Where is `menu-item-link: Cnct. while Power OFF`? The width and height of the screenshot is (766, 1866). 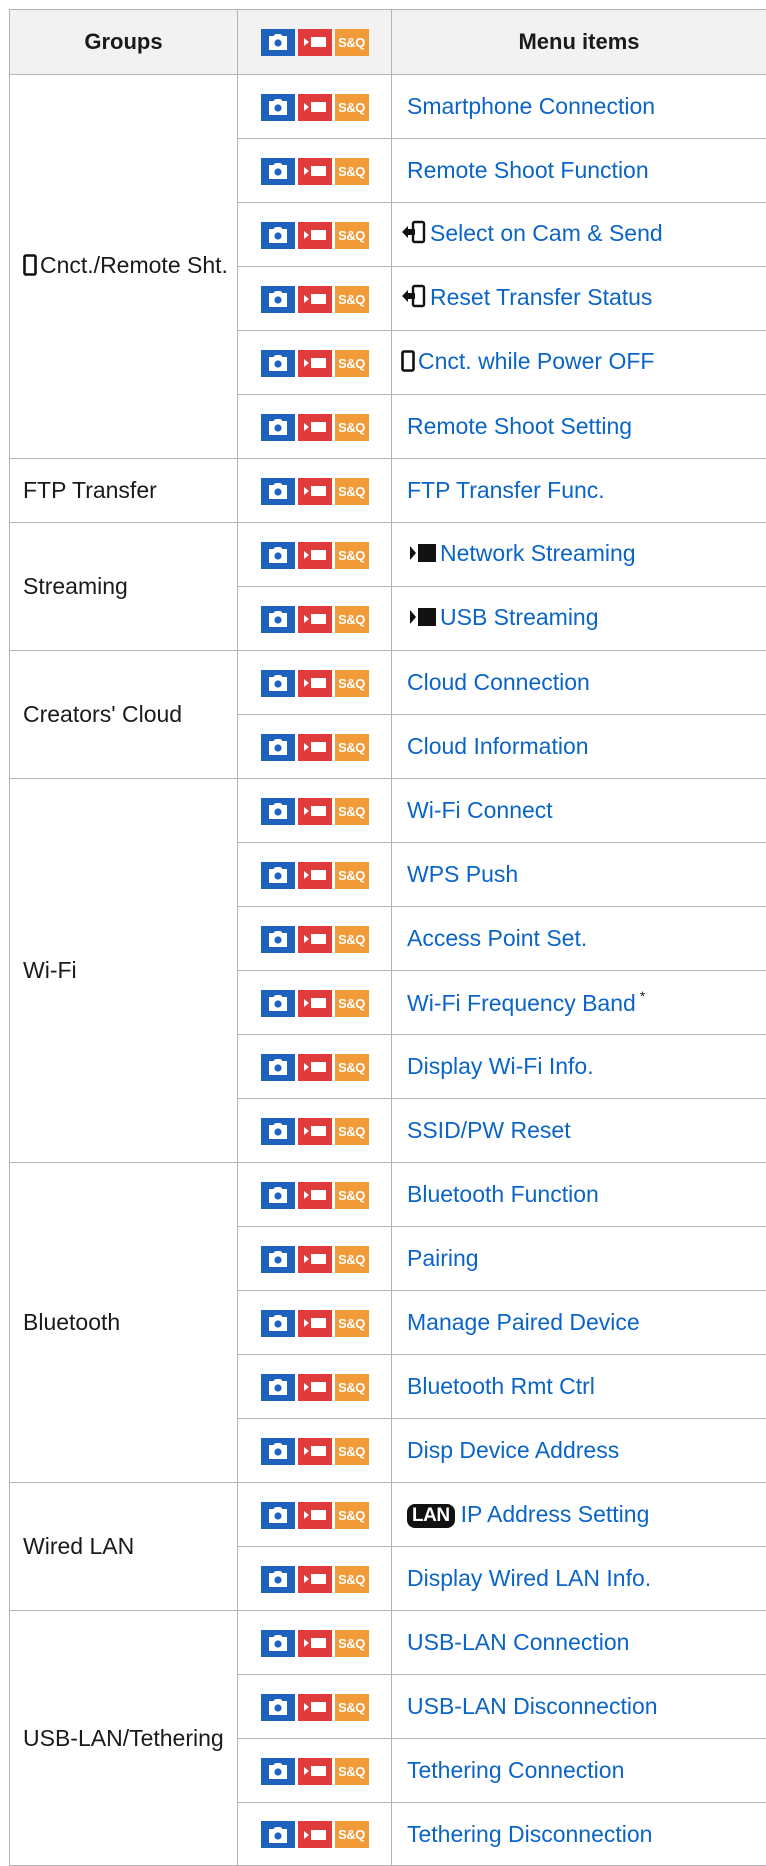 menu-item-link: Cnct. while Power OFF is located at coordinates (536, 361).